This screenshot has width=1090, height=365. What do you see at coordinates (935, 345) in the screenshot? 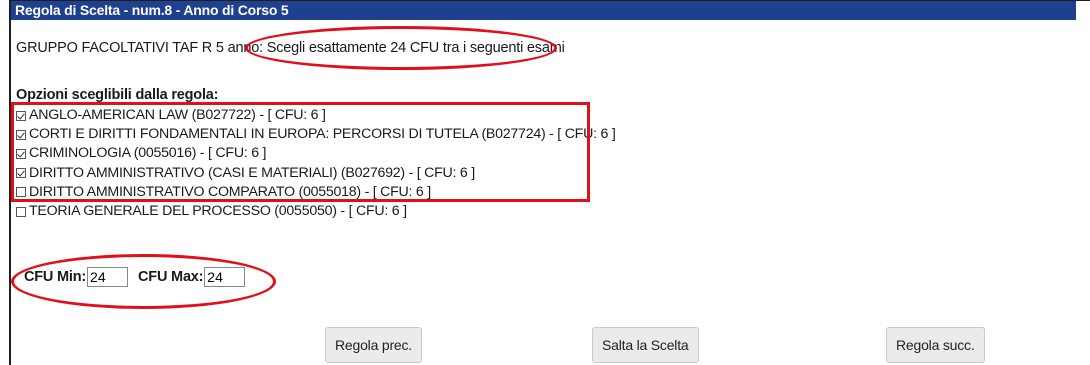
I see `next-rule-button: Regola succ.` at bounding box center [935, 345].